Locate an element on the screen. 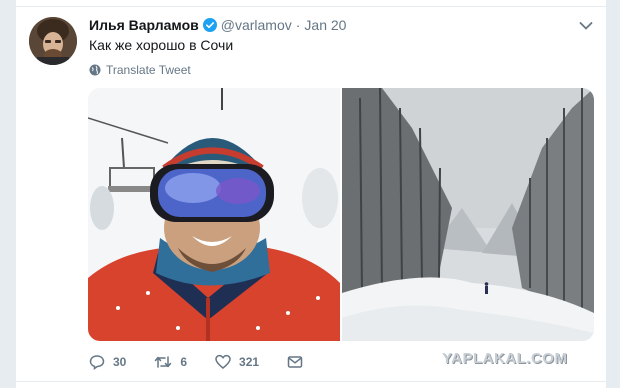 The height and width of the screenshot is (388, 620). tweet-text: Как же хорошо в Сочи is located at coordinates (161, 45).